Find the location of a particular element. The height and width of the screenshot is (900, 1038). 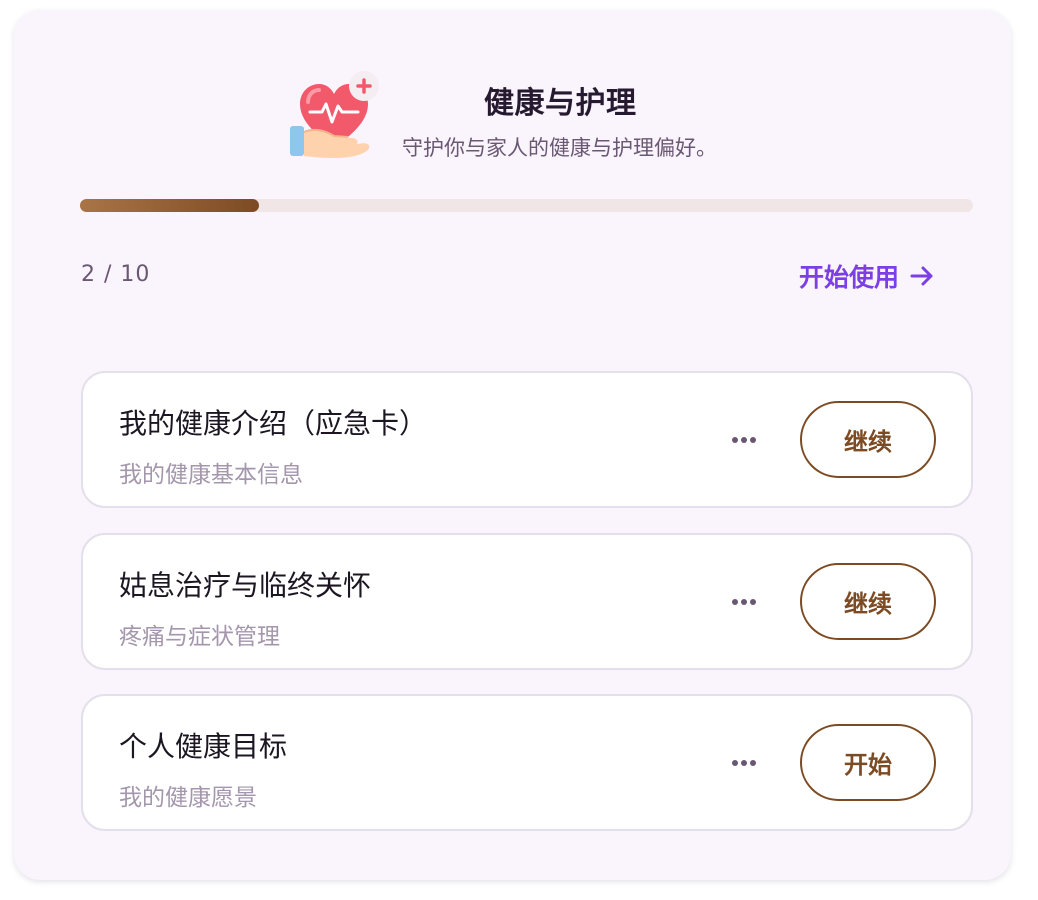

progress-bar is located at coordinates (526, 205).